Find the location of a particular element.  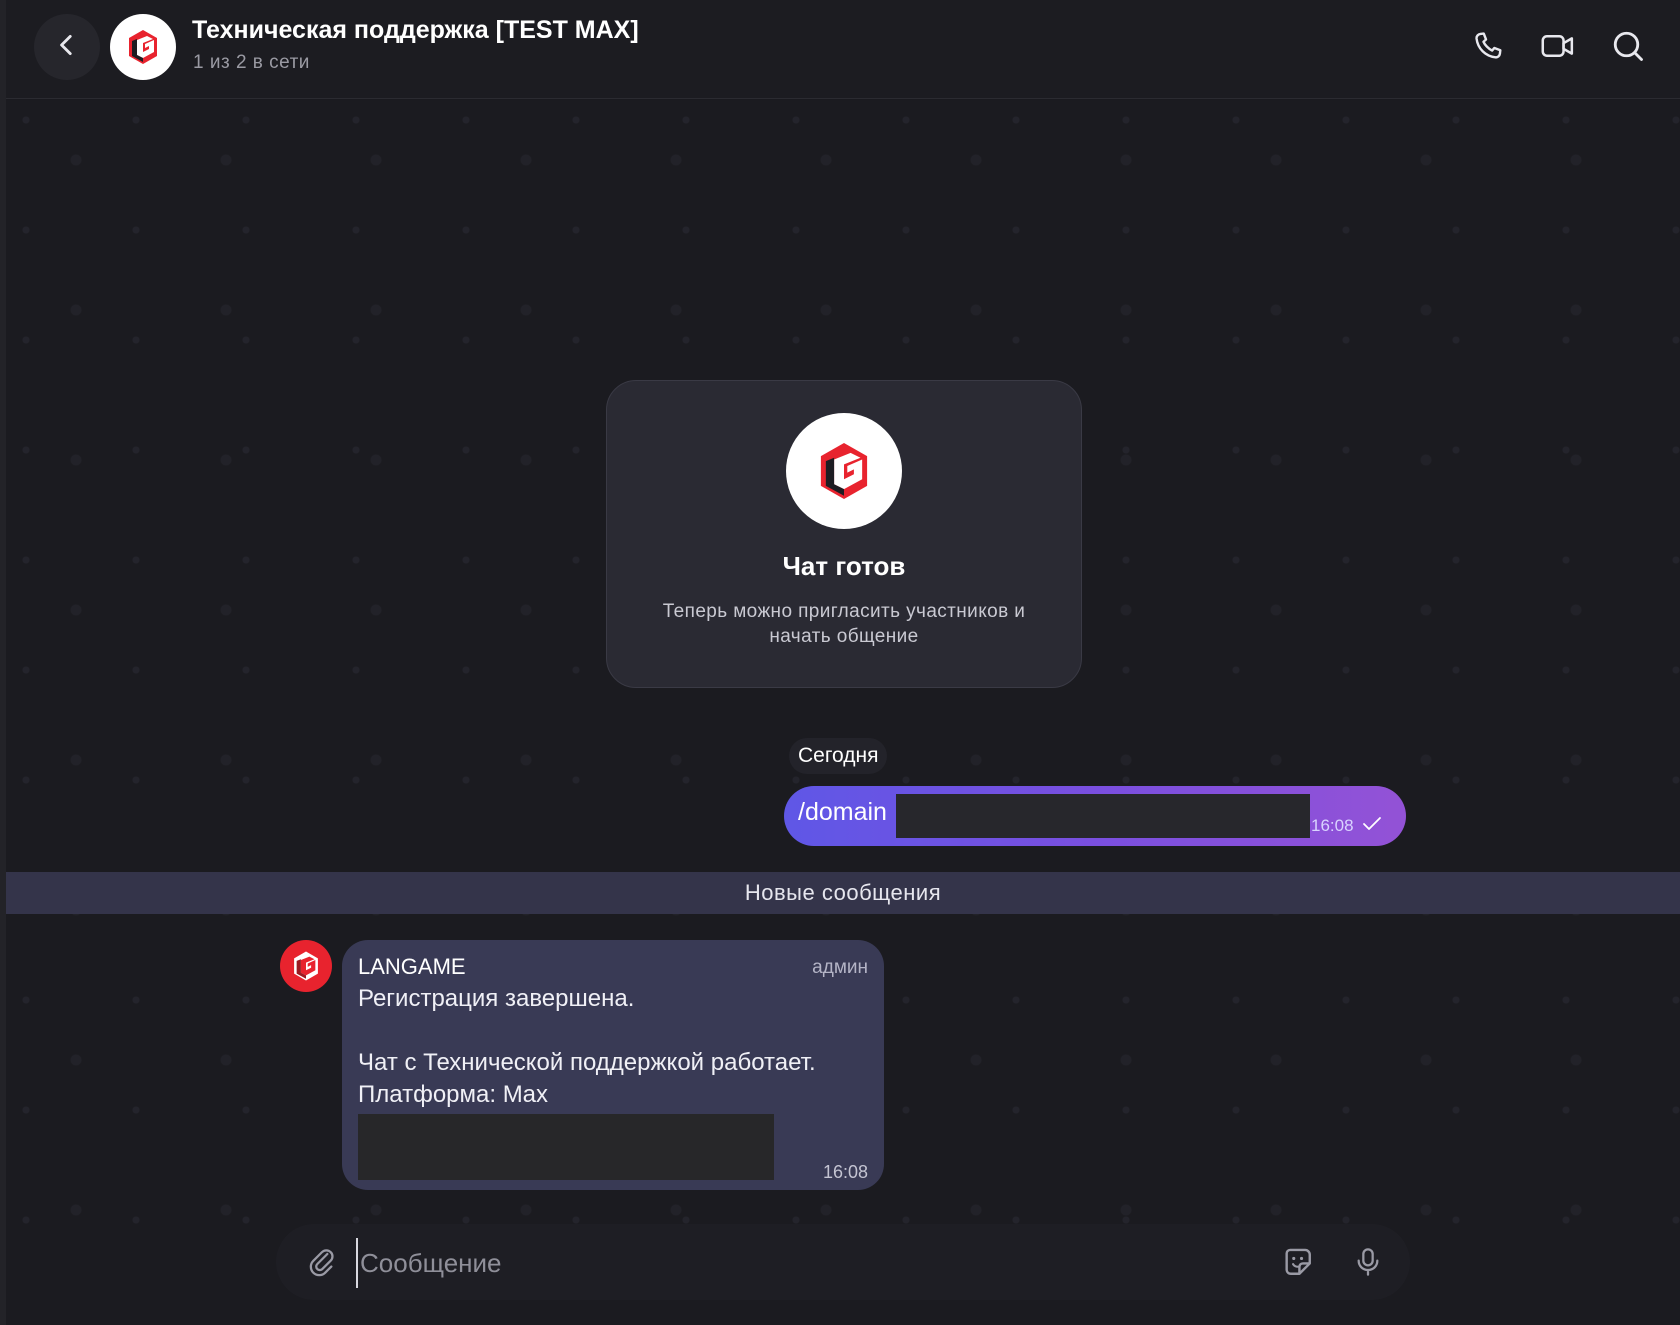

search-button is located at coordinates (1628, 46).